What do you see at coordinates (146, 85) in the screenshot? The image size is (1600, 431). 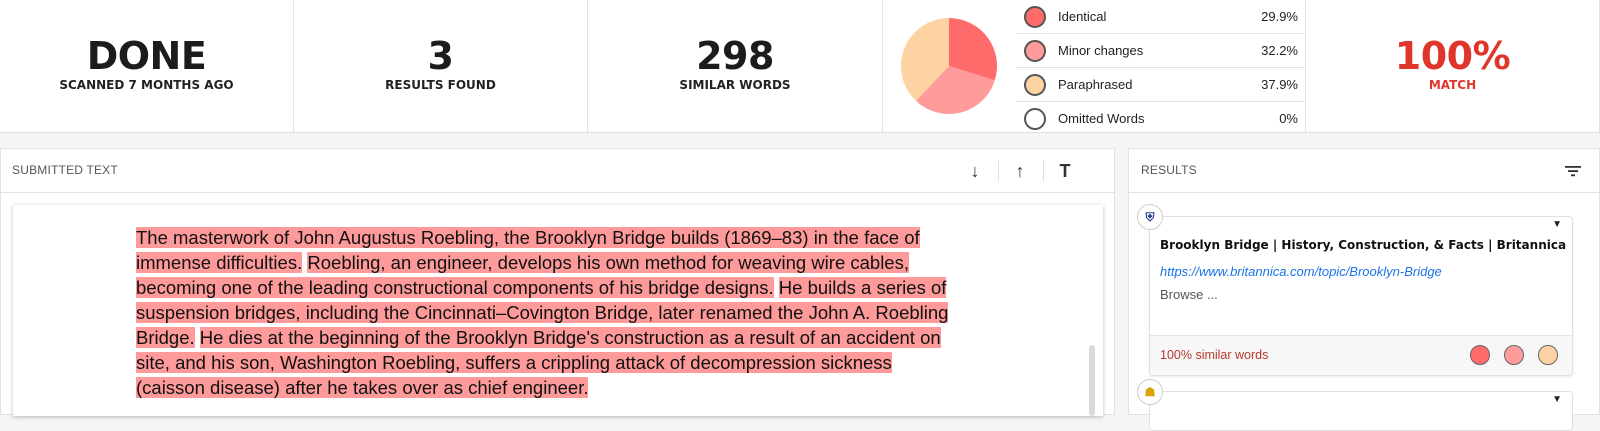 I see `status-label: SCANNED 7 MONTHS AGO` at bounding box center [146, 85].